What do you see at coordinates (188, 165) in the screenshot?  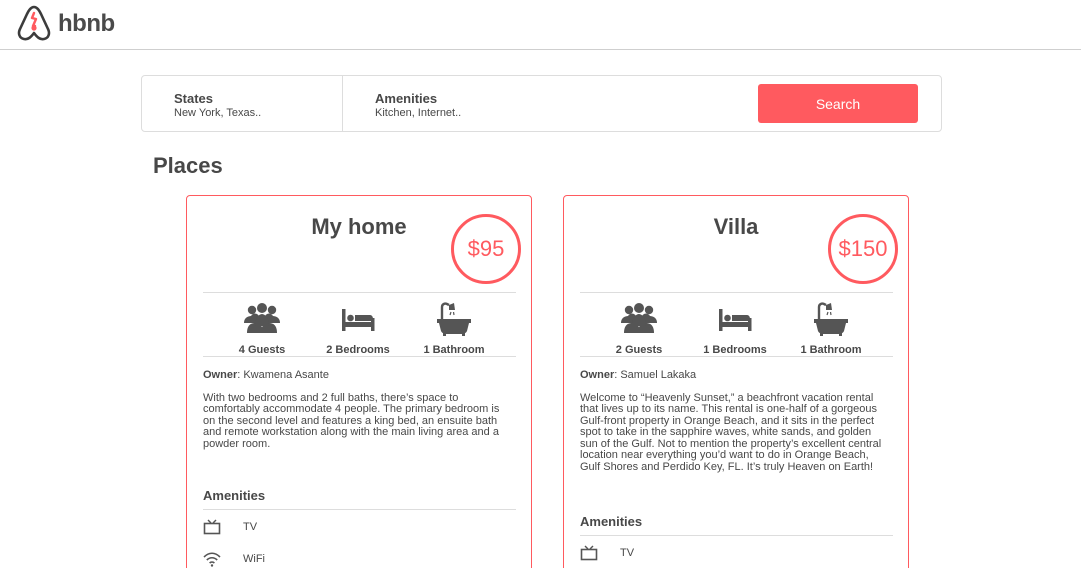 I see `places-title: Places` at bounding box center [188, 165].